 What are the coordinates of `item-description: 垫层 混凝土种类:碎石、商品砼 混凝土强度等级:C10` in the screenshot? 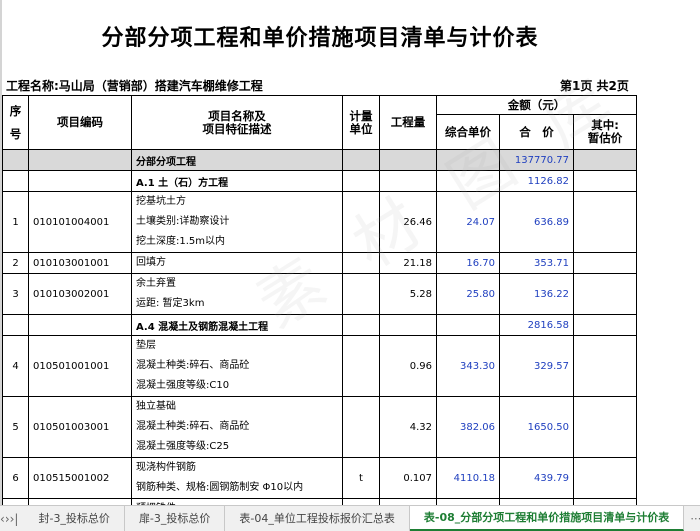 It's located at (237, 366).